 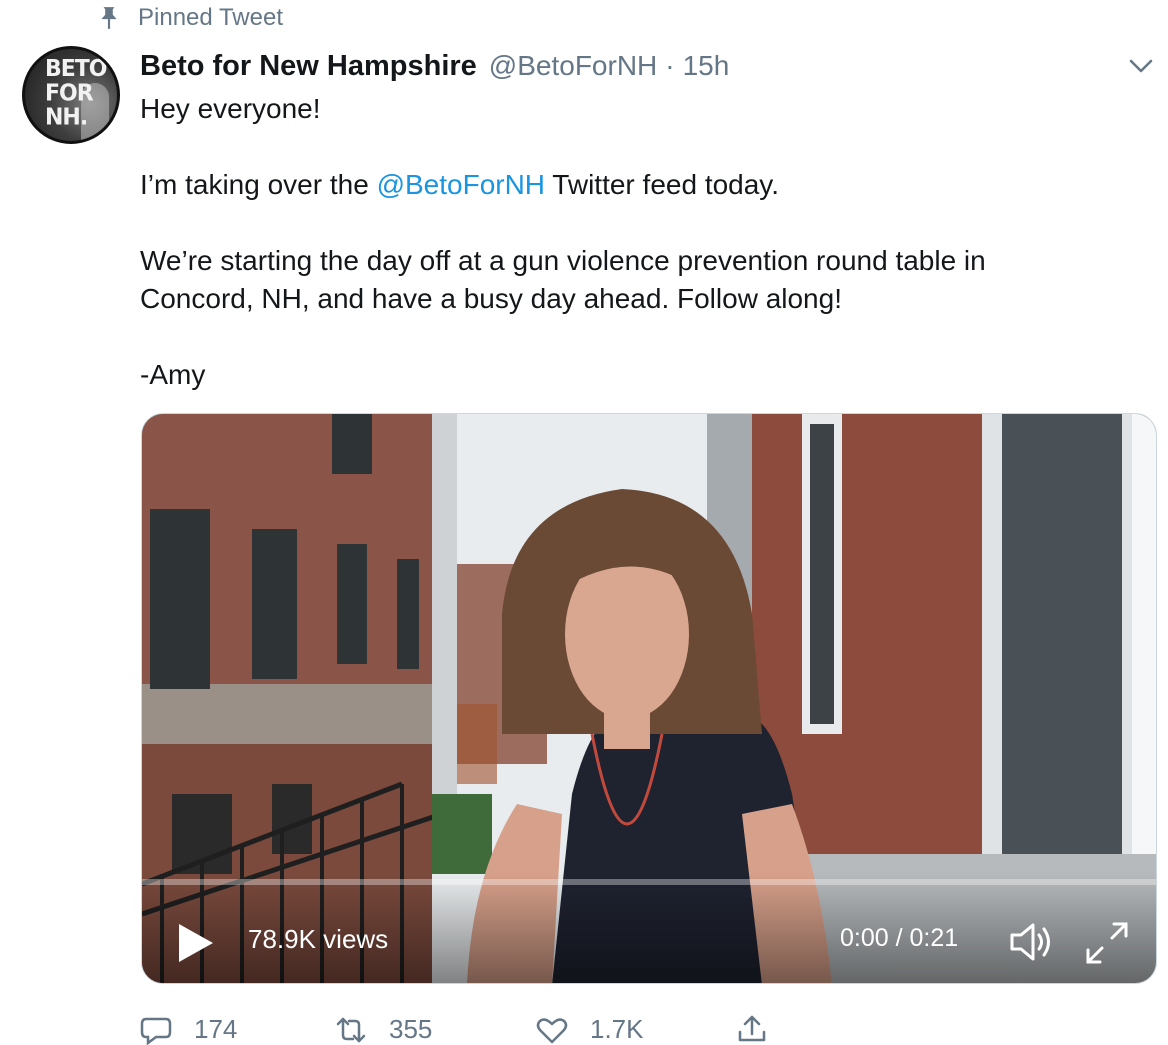 I want to click on heart-icon, so click(x=552, y=1030).